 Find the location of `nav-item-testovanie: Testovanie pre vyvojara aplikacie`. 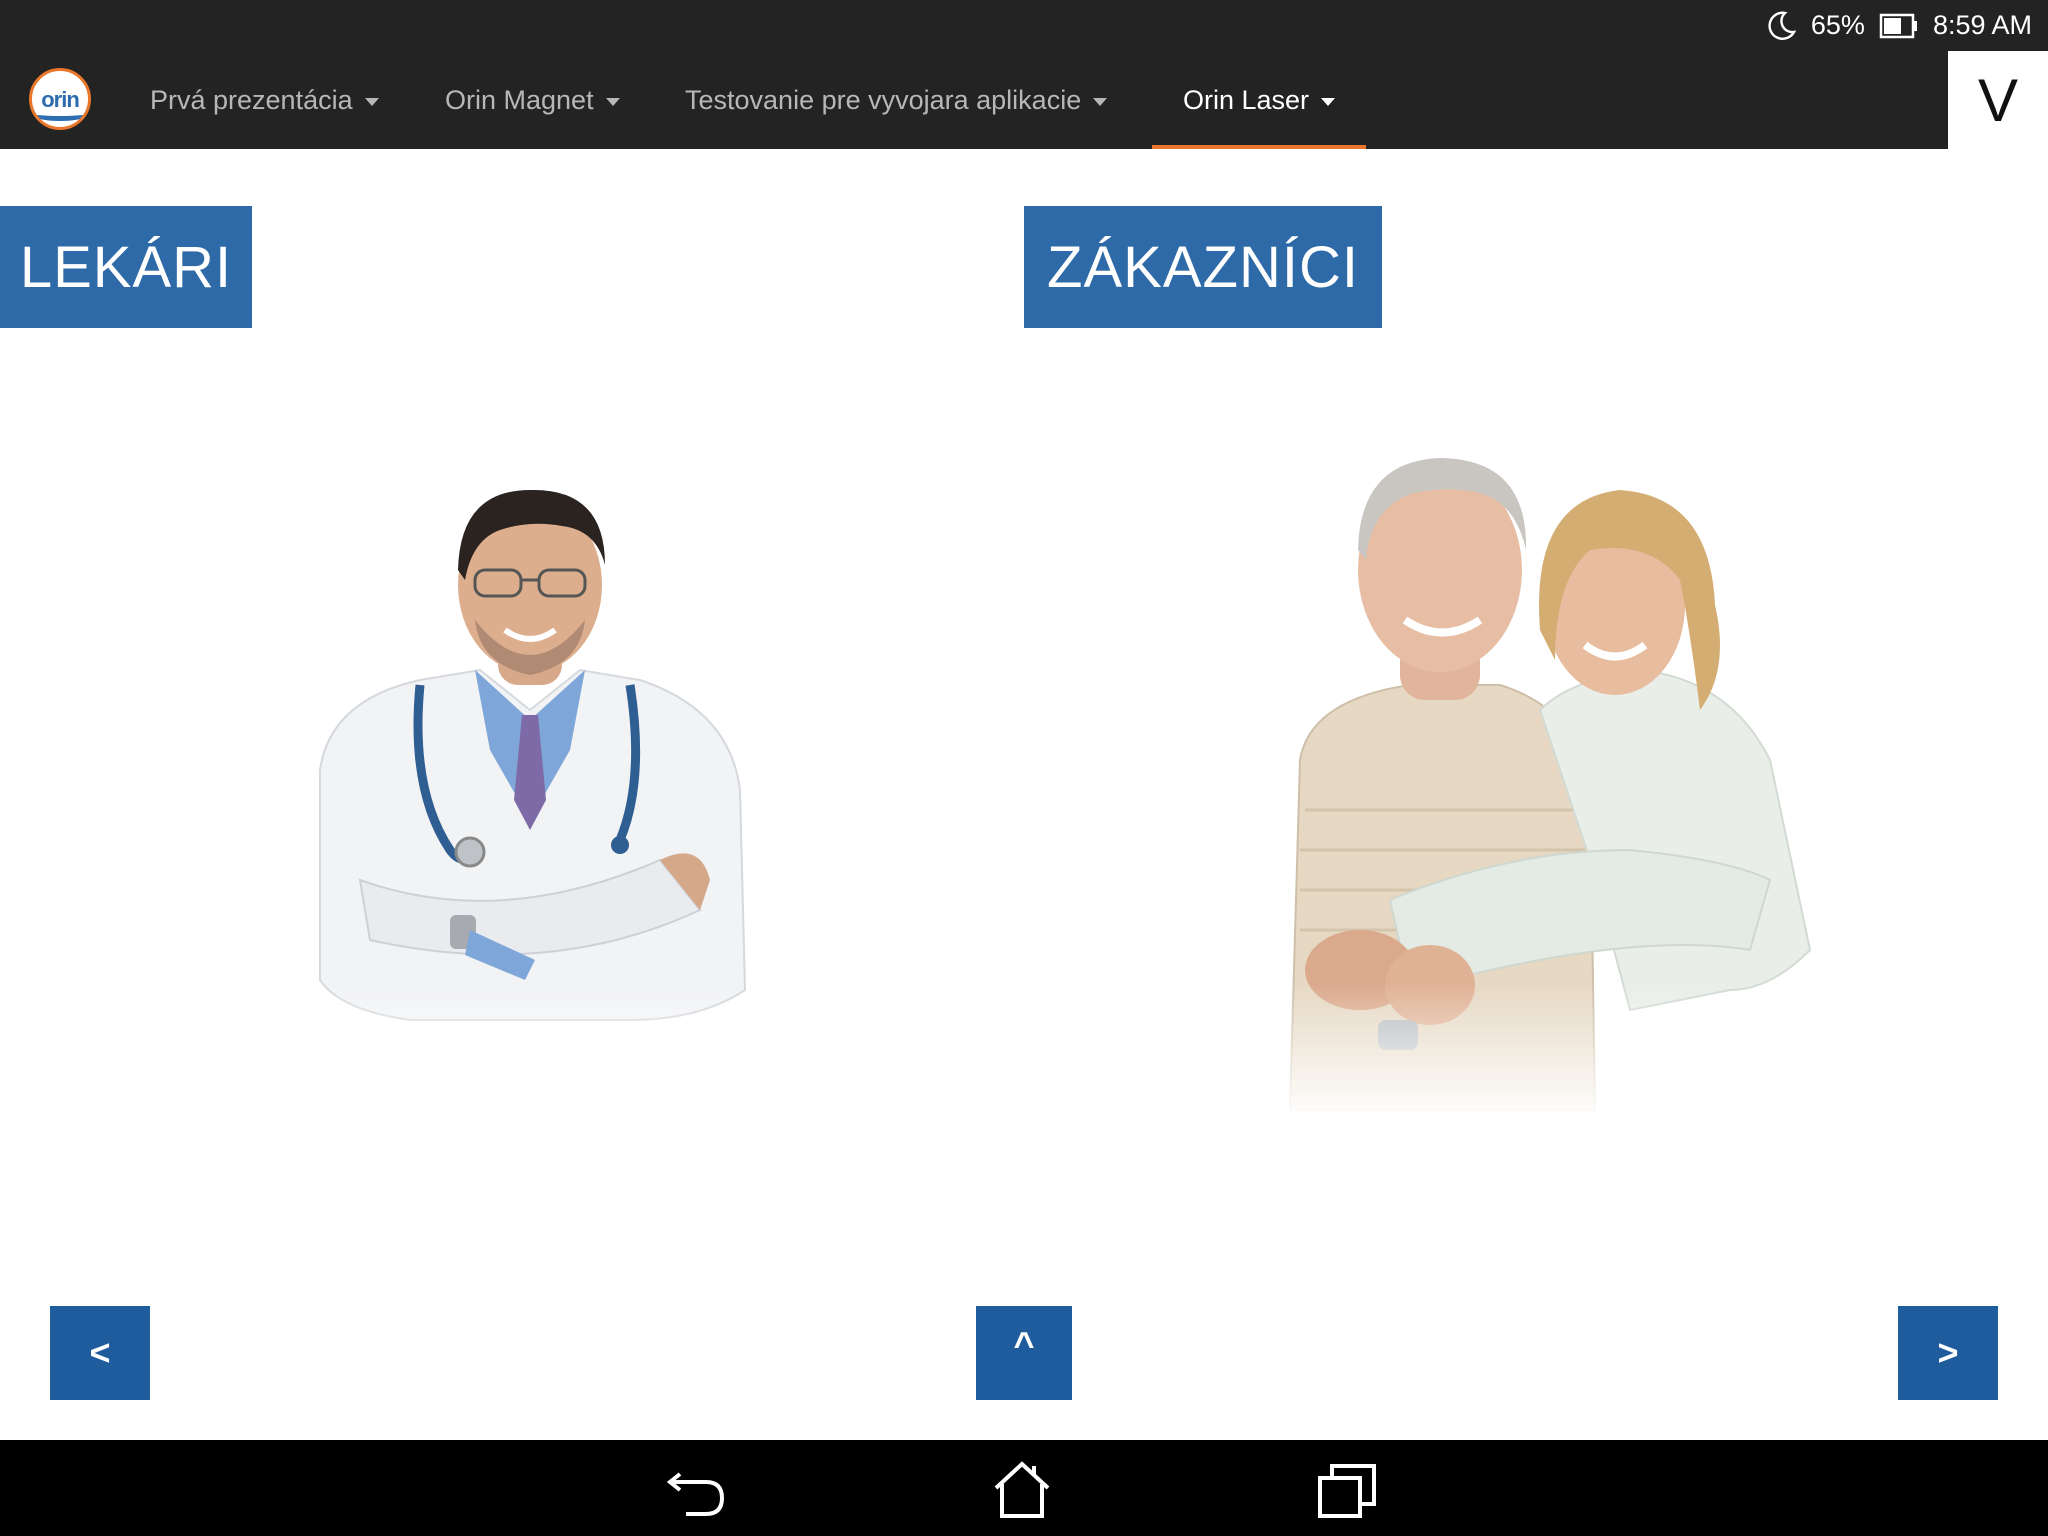

nav-item-testovanie: Testovanie pre vyvojara aplikacie is located at coordinates (896, 100).